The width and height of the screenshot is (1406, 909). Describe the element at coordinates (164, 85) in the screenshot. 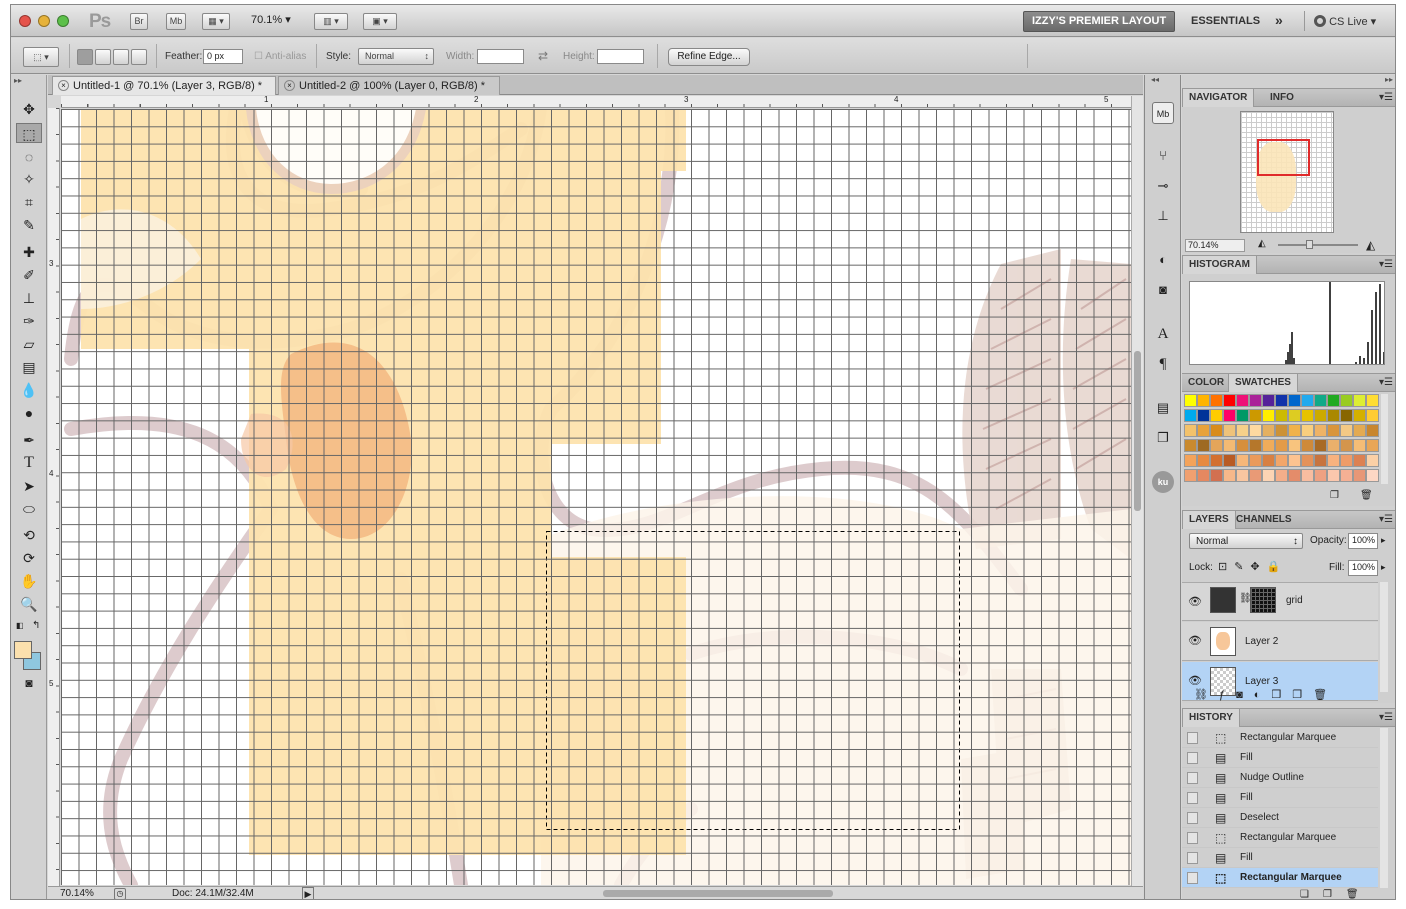

I see `tab-untitled-1: × Untitled-1 @ 70.1% (Layer 3, RGB/8) *` at that location.